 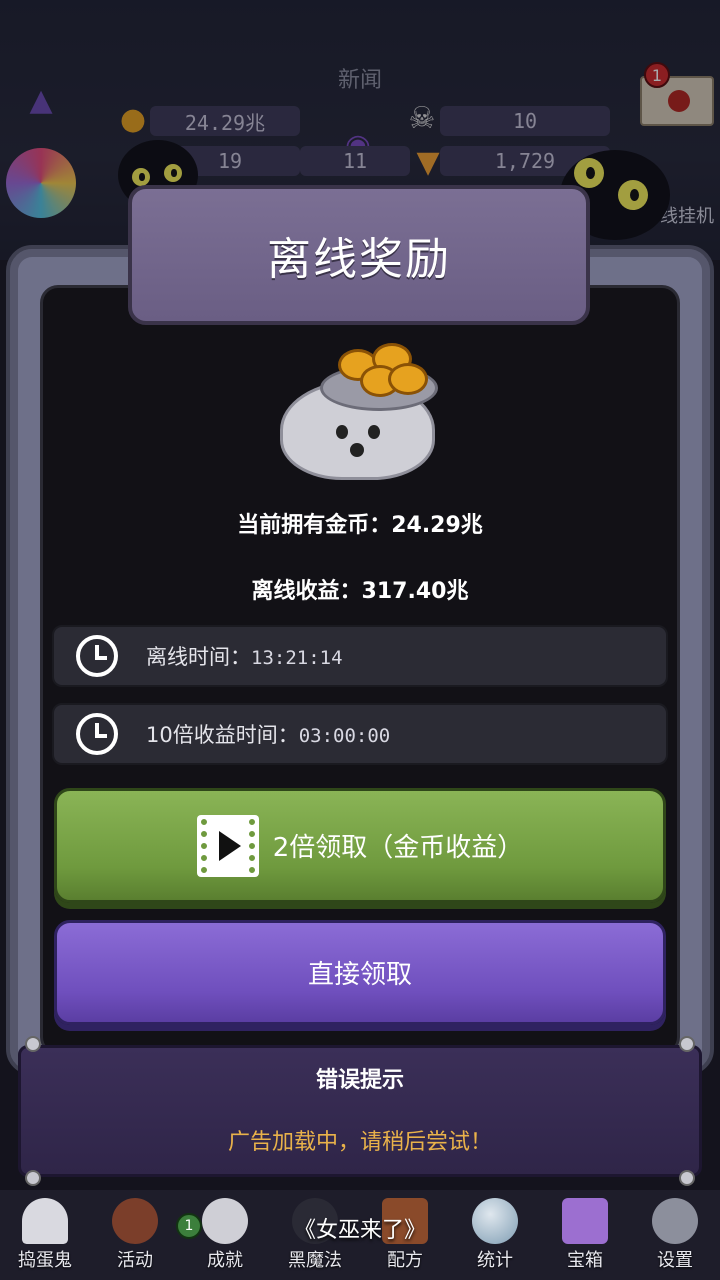 I want to click on achievement-badge: 1, so click(x=189, y=1226).